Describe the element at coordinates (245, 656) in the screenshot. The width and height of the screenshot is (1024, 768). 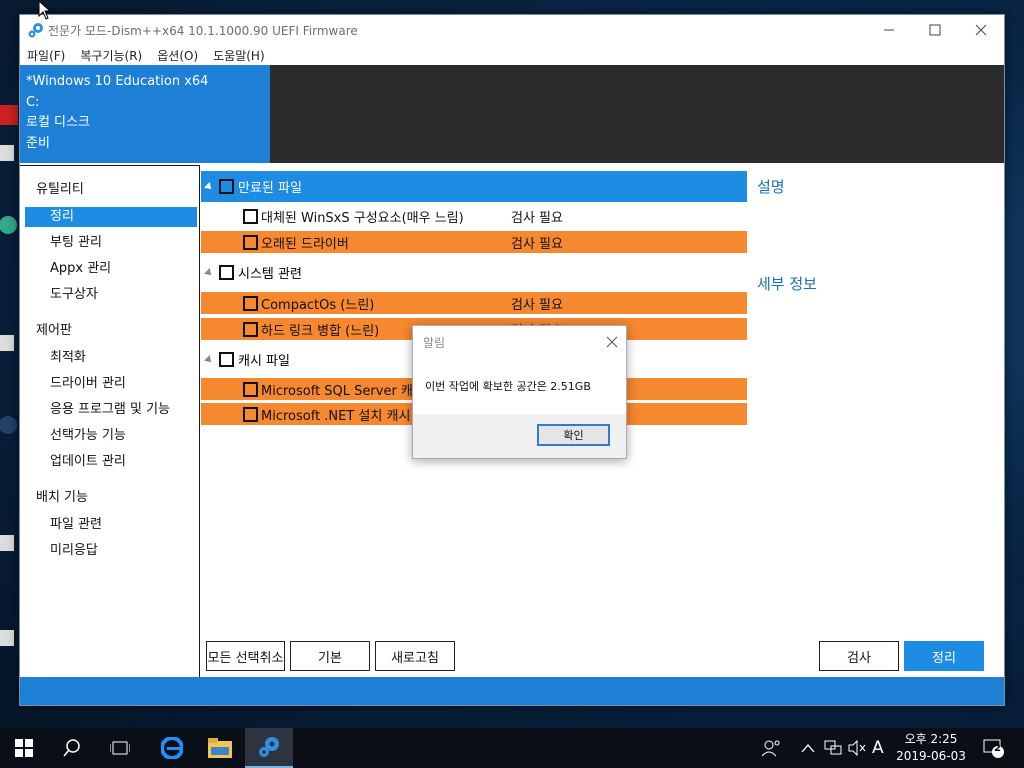
I see `deselect-all-button: 모든 선택취소` at that location.